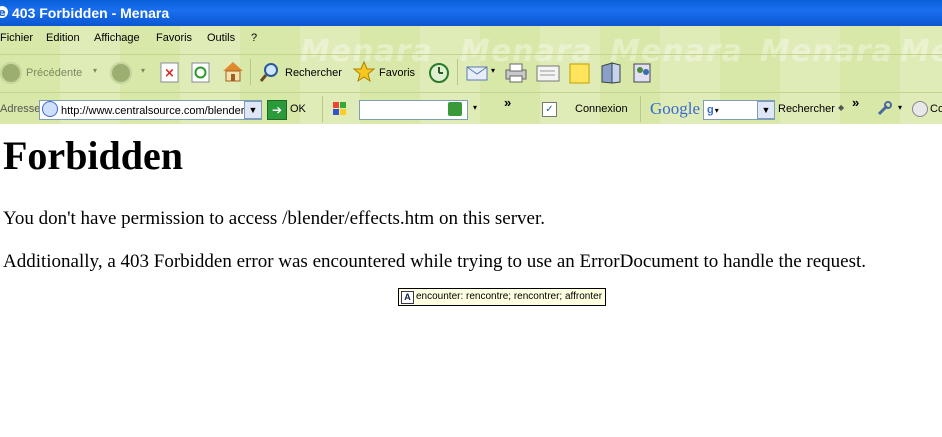  Describe the element at coordinates (900, 107) in the screenshot. I see `wrench-dropdown-icon: ▾` at that location.